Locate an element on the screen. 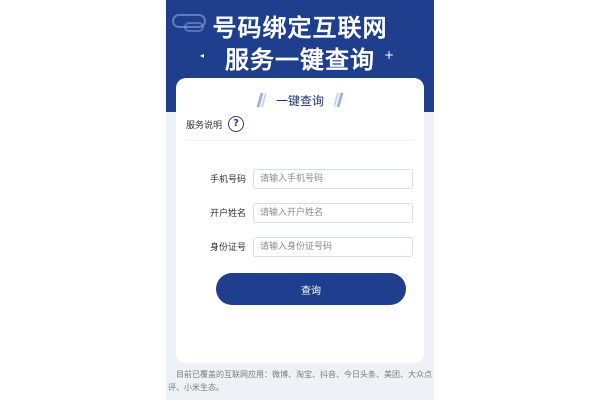 This screenshot has height=400, width=600. query-button: 查询 is located at coordinates (311, 289).